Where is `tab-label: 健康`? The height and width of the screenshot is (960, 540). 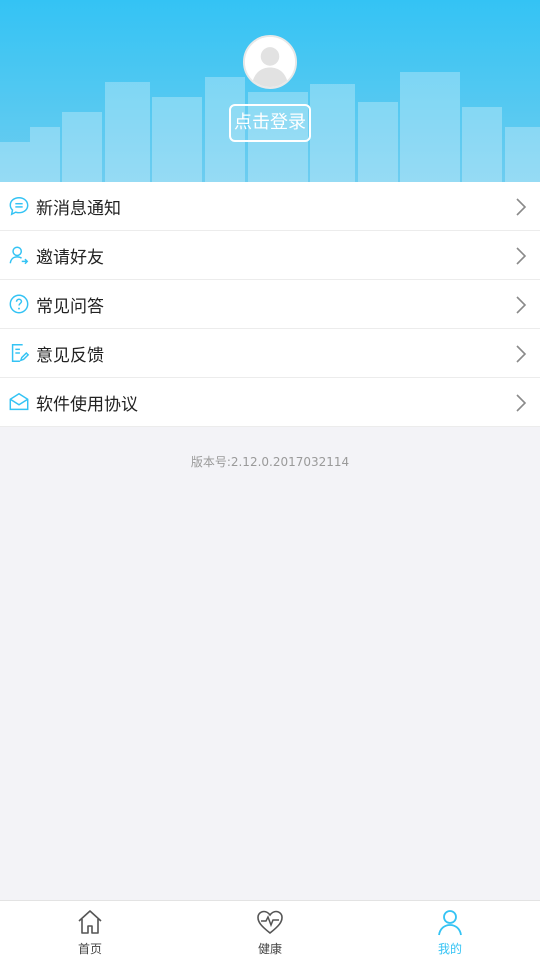
tab-label: 健康 is located at coordinates (269, 949).